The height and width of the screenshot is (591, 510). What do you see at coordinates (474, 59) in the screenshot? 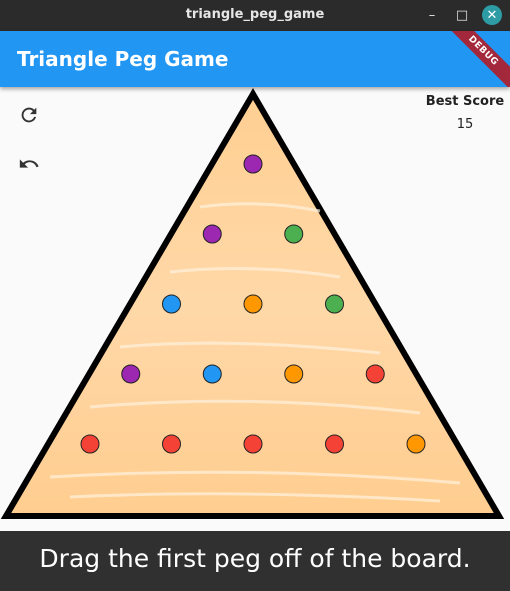
I see `debug-banner: DEBUG` at bounding box center [474, 59].